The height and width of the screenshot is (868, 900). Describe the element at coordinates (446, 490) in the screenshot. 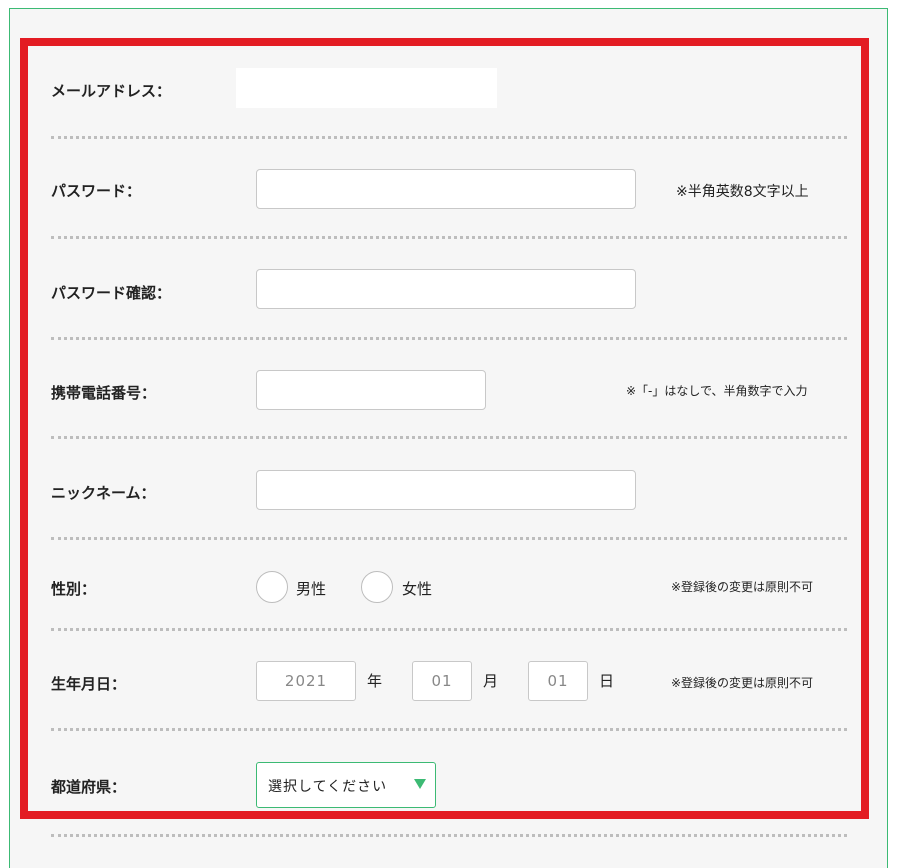

I see `nickname-field` at that location.